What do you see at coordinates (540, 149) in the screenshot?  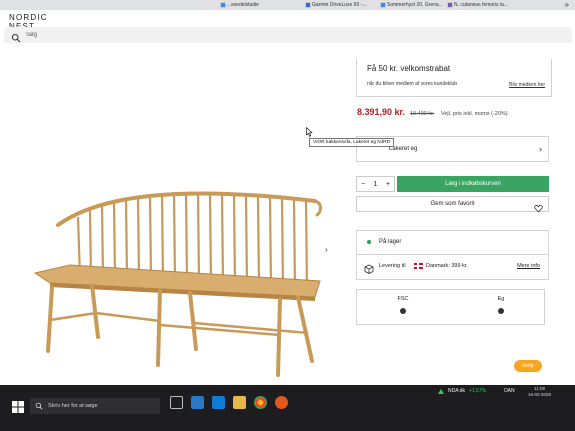 I see `chevron-right-icon: ›` at bounding box center [540, 149].